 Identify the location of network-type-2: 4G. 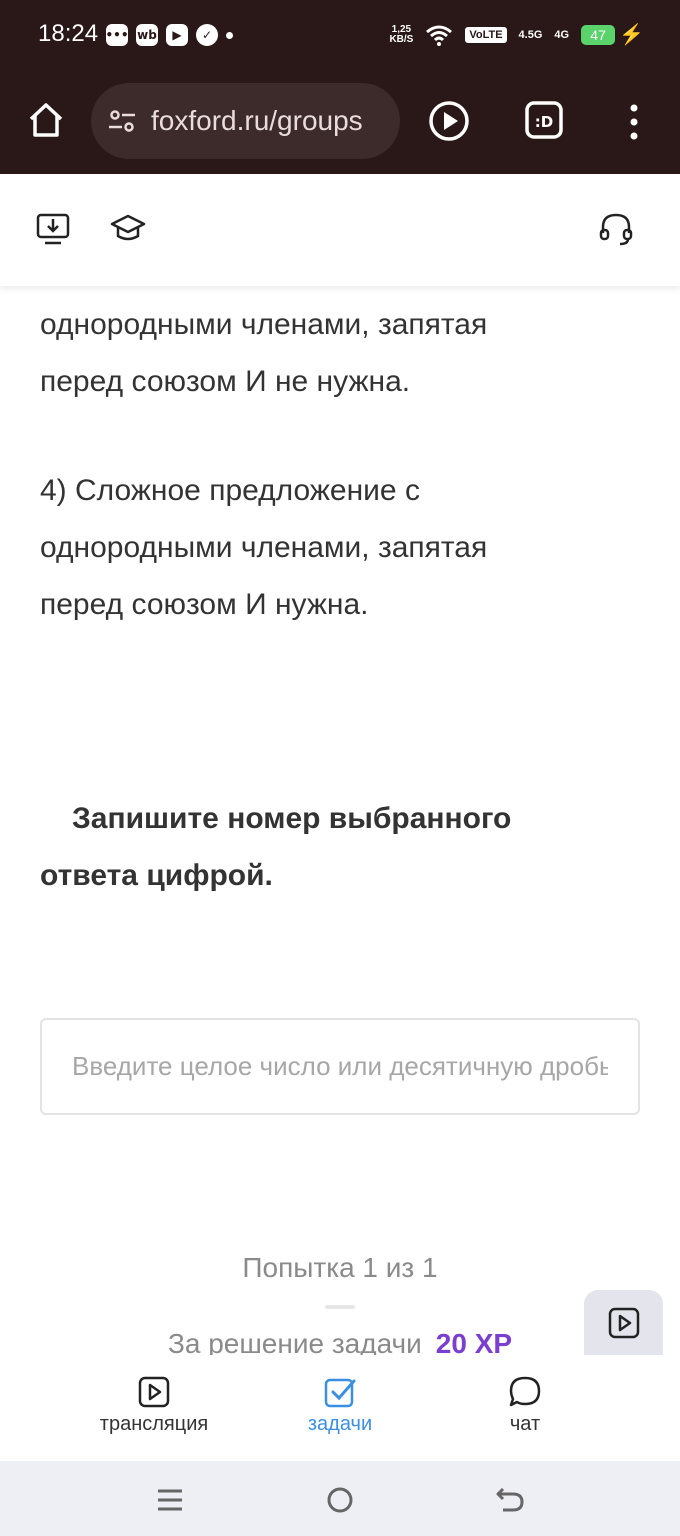
(562, 34).